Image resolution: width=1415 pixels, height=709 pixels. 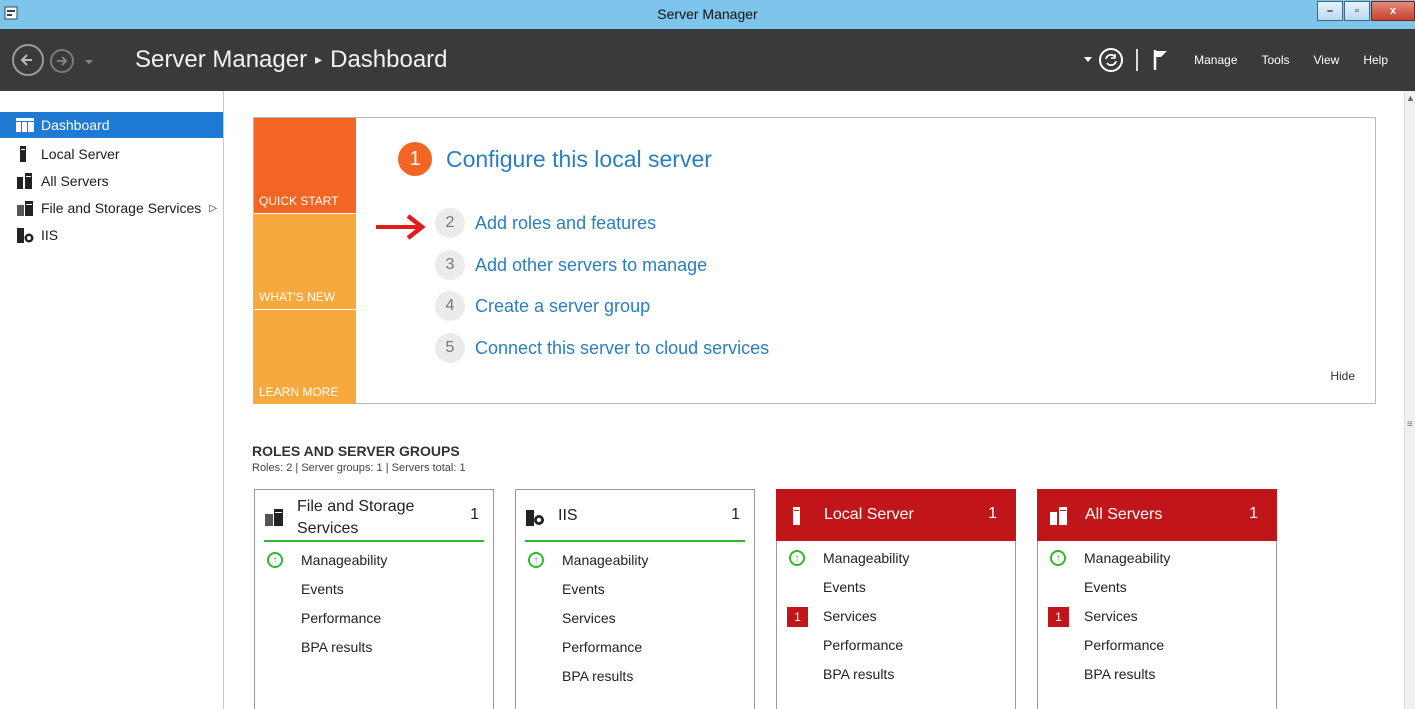 I want to click on step-configure-local-server: 1 Configure this local server, so click(x=555, y=159).